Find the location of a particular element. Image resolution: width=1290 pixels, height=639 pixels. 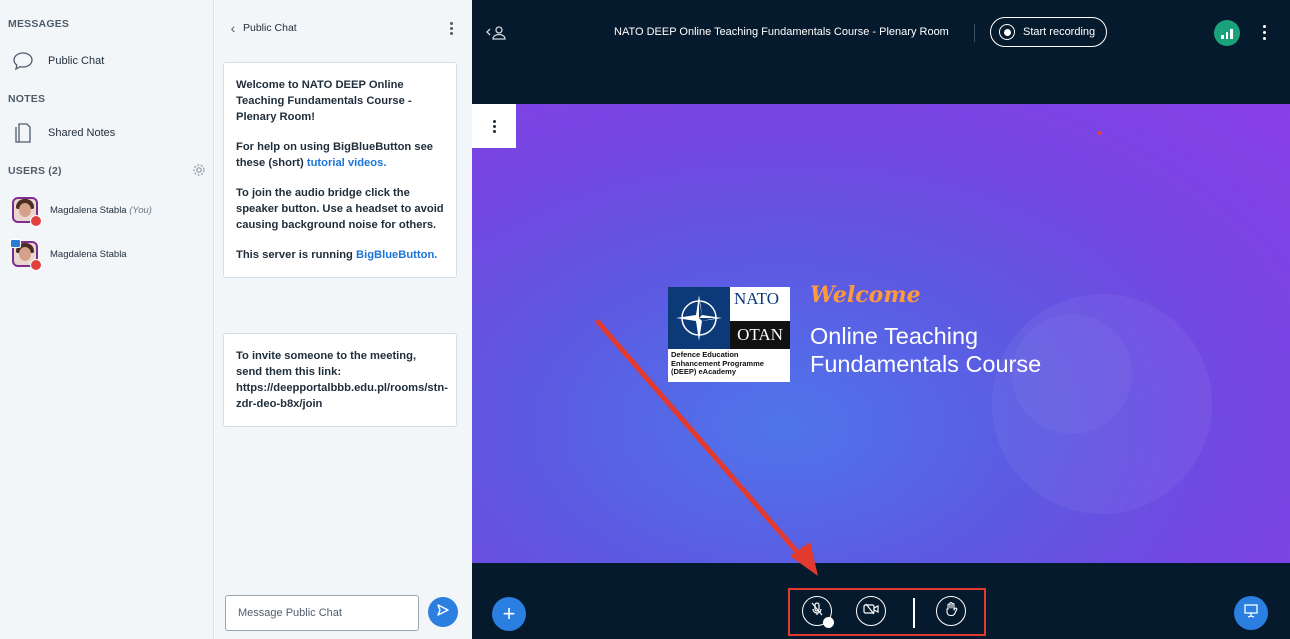

user-name: Magdalena Stabla is located at coordinates (88, 254).